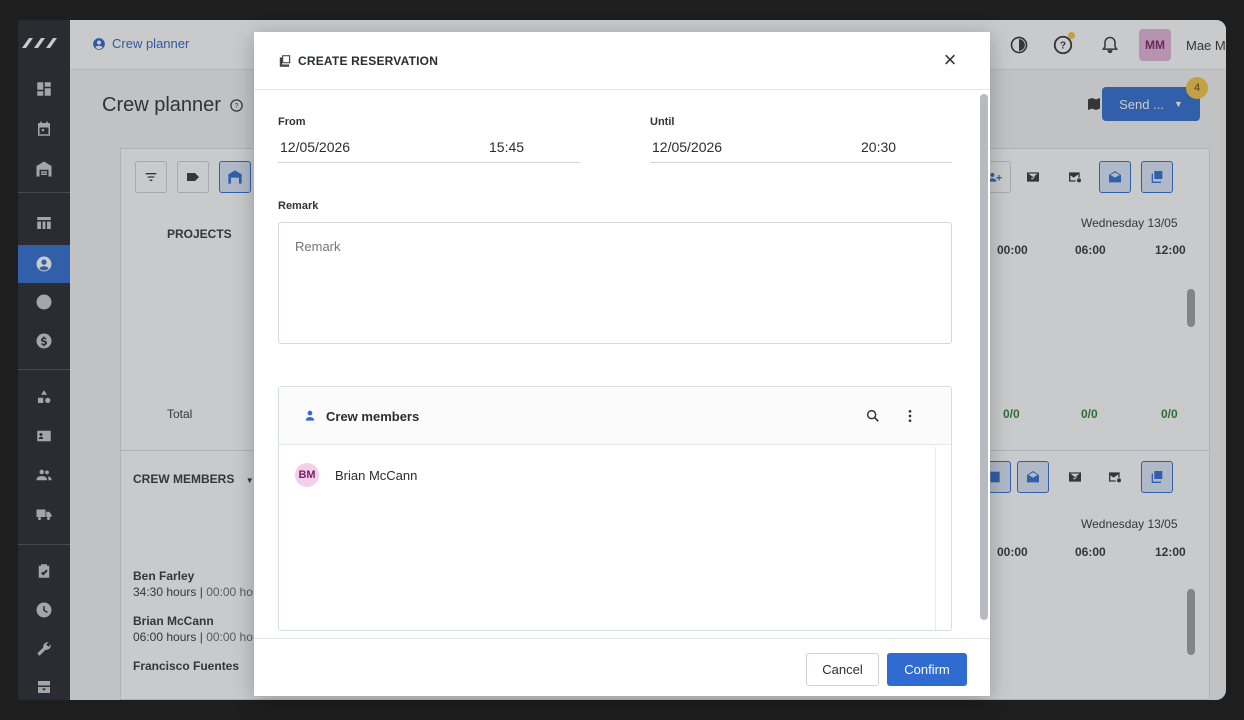  What do you see at coordinates (662, 122) in the screenshot?
I see `until-label: Until` at bounding box center [662, 122].